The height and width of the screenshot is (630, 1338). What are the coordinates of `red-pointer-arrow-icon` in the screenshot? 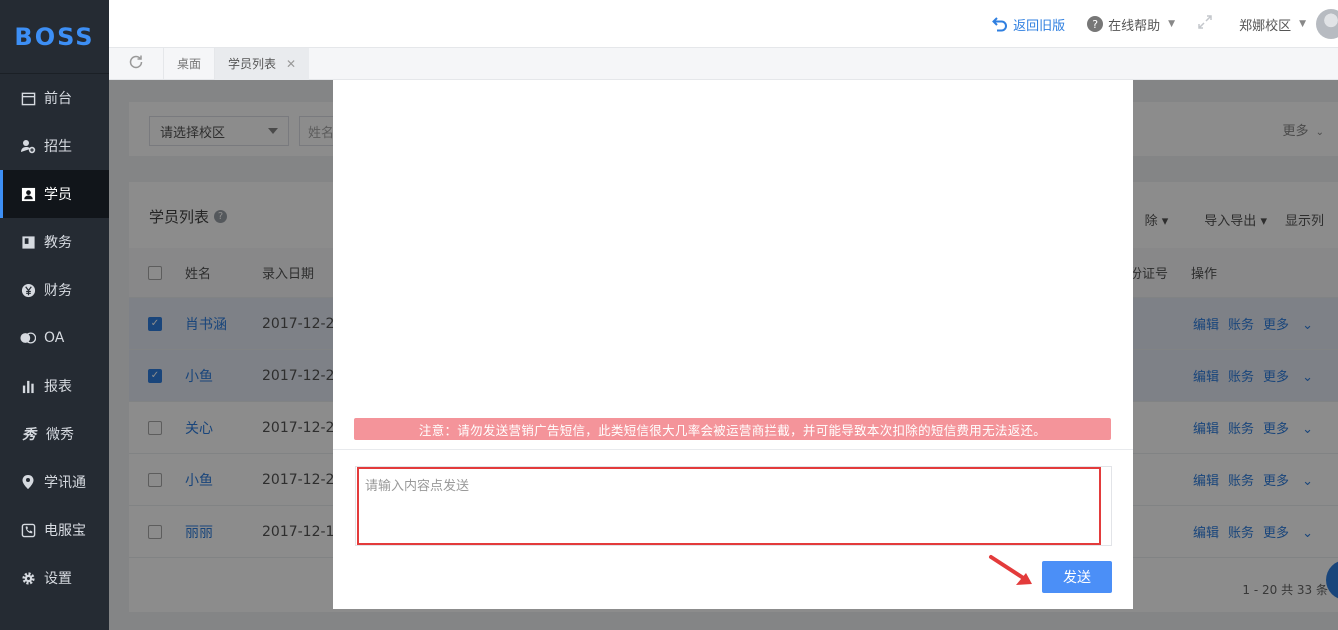 It's located at (1010, 570).